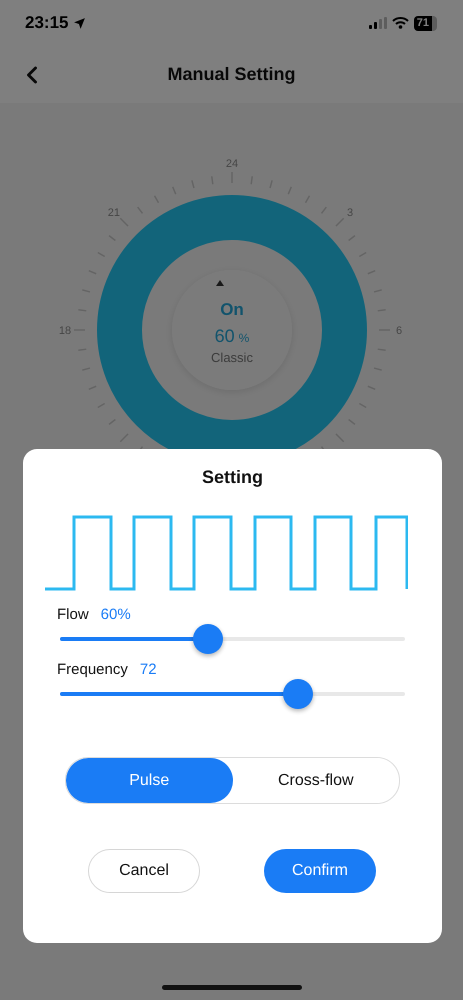 This screenshot has height=1000, width=463. What do you see at coordinates (115, 614) in the screenshot?
I see `slider-reading: 60%` at bounding box center [115, 614].